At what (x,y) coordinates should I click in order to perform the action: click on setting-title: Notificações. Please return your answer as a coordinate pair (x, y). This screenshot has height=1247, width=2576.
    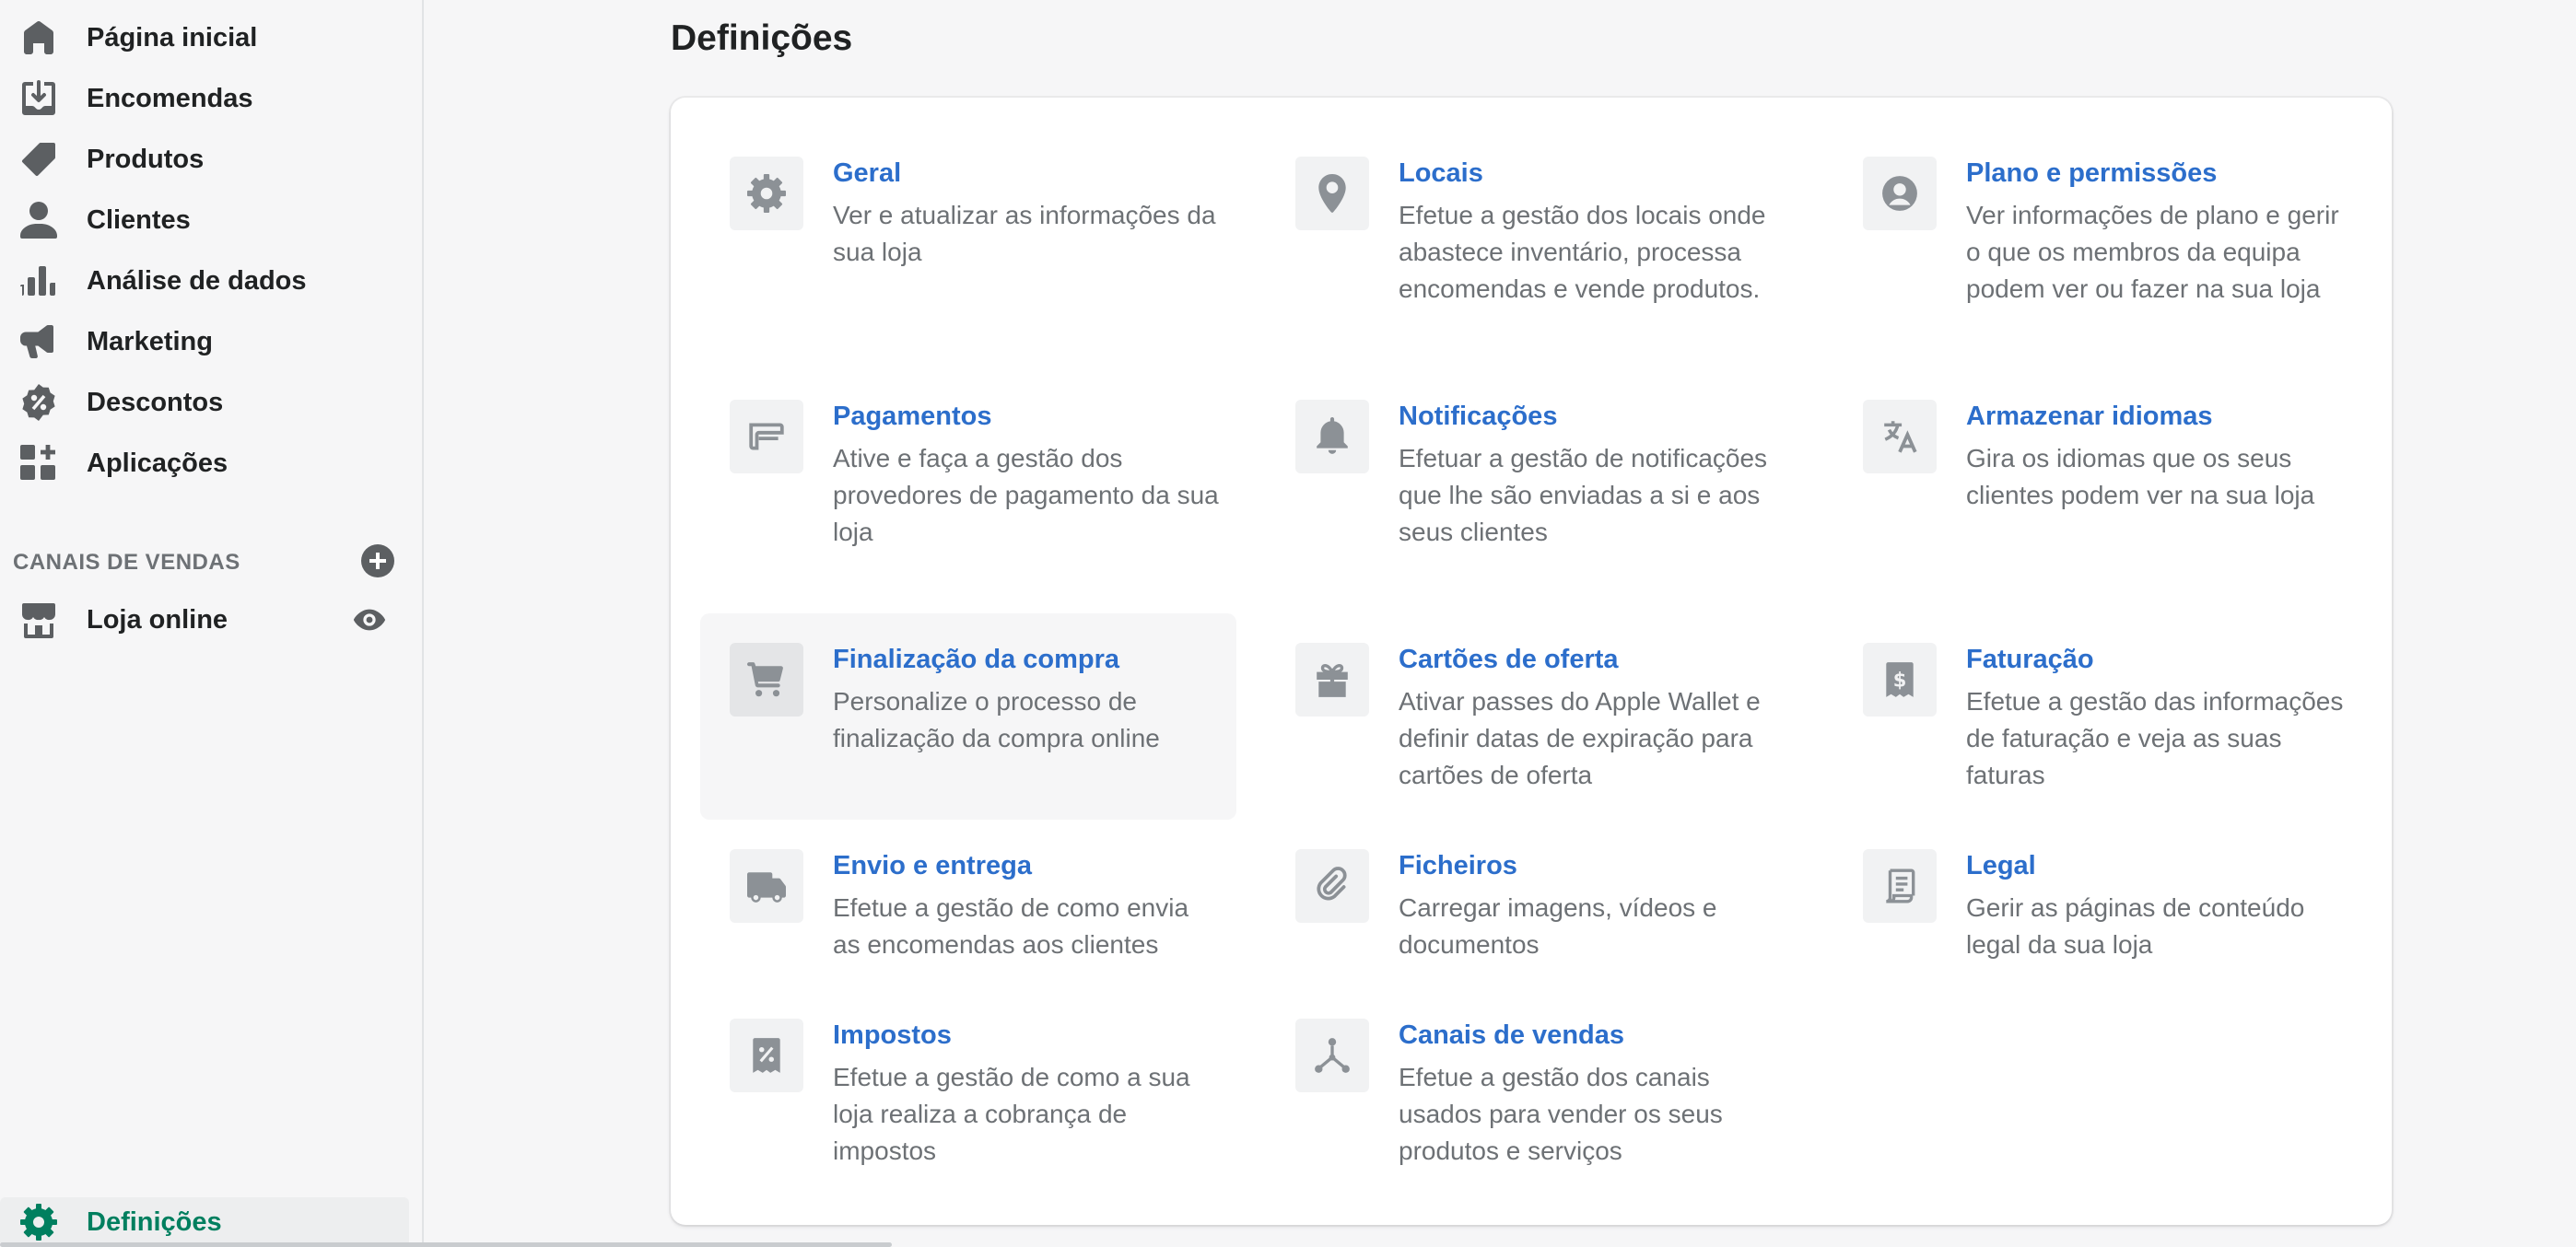
    Looking at the image, I should click on (1478, 416).